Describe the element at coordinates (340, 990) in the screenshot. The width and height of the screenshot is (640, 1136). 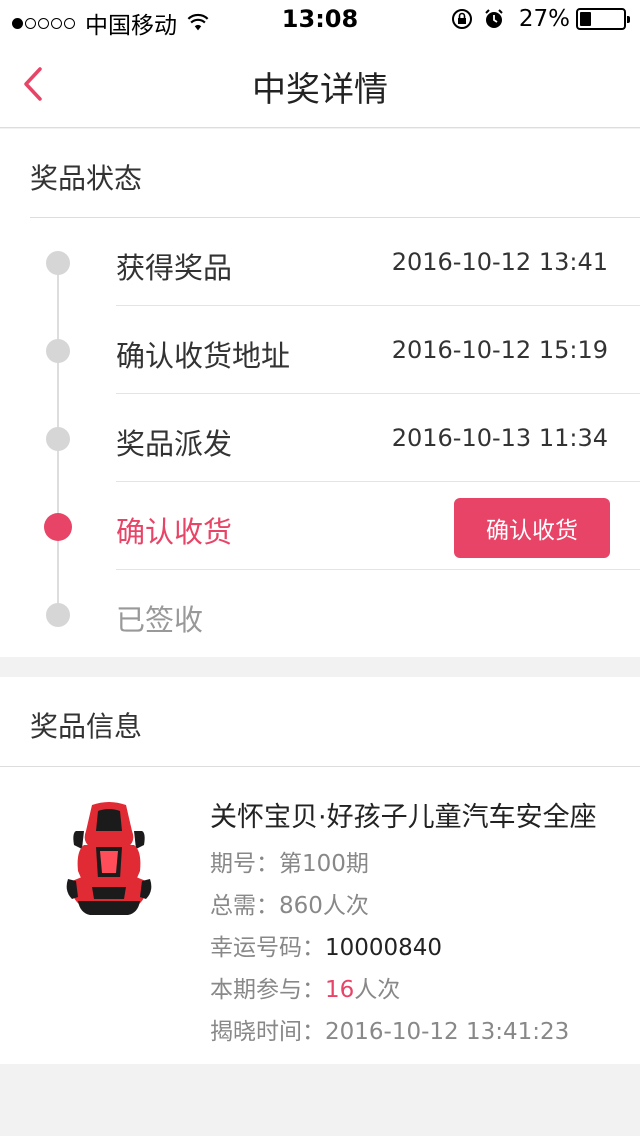
I see `participation-count: 16` at that location.